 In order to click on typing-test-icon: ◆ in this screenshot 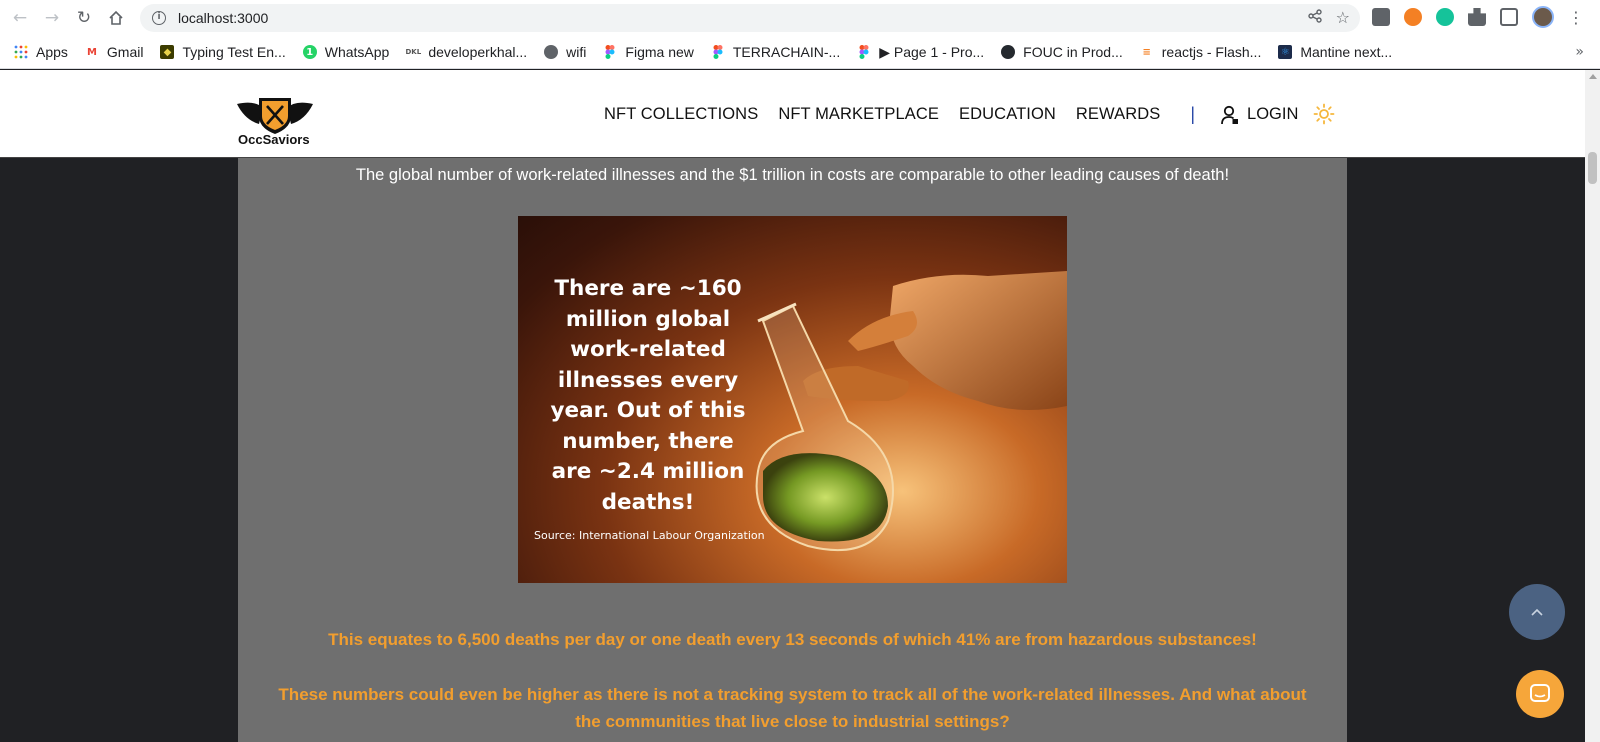, I will do `click(167, 52)`.